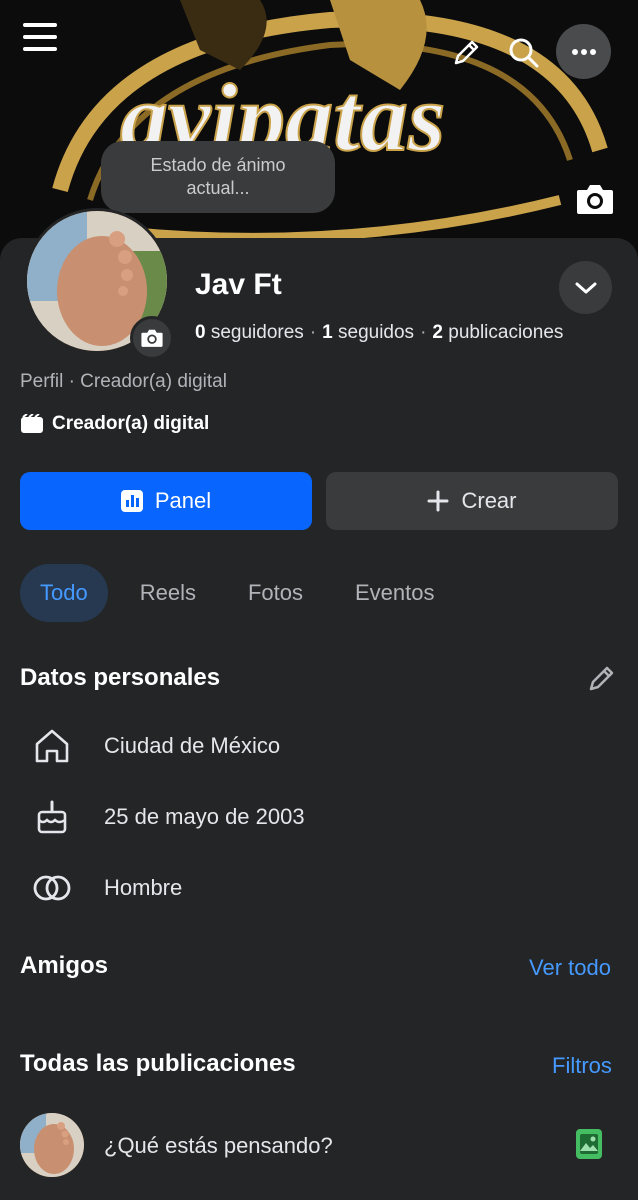  Describe the element at coordinates (131, 423) in the screenshot. I see `creator-category-label: Creador(a) digital` at that location.